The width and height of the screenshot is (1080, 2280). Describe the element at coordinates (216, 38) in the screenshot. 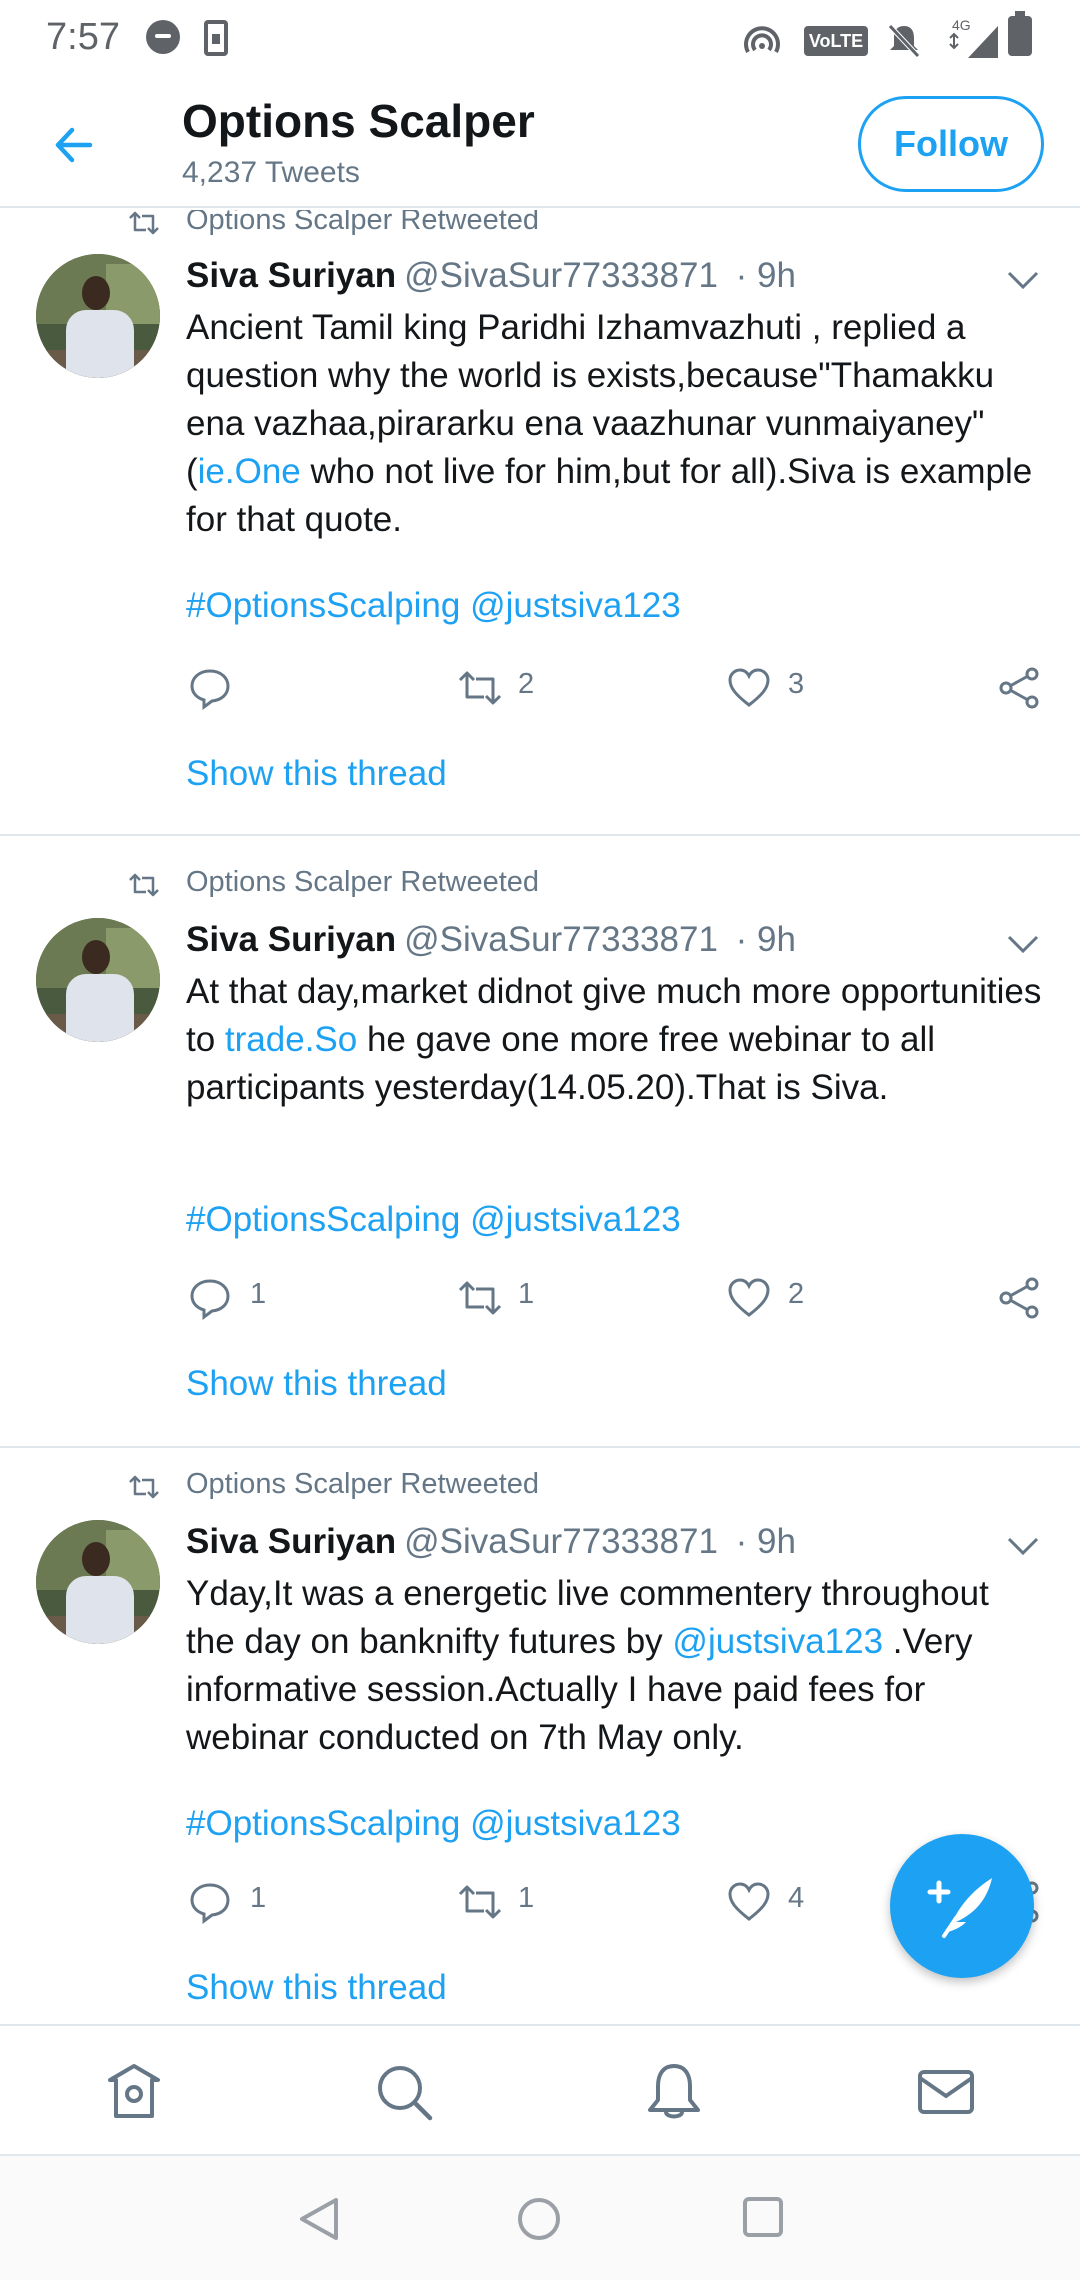

I see `phone-notification-icon` at that location.